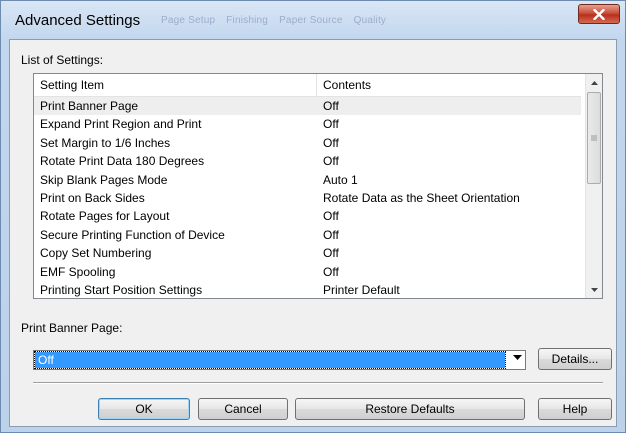 Image resolution: width=626 pixels, height=433 pixels. What do you see at coordinates (318, 383) in the screenshot?
I see `separator` at bounding box center [318, 383].